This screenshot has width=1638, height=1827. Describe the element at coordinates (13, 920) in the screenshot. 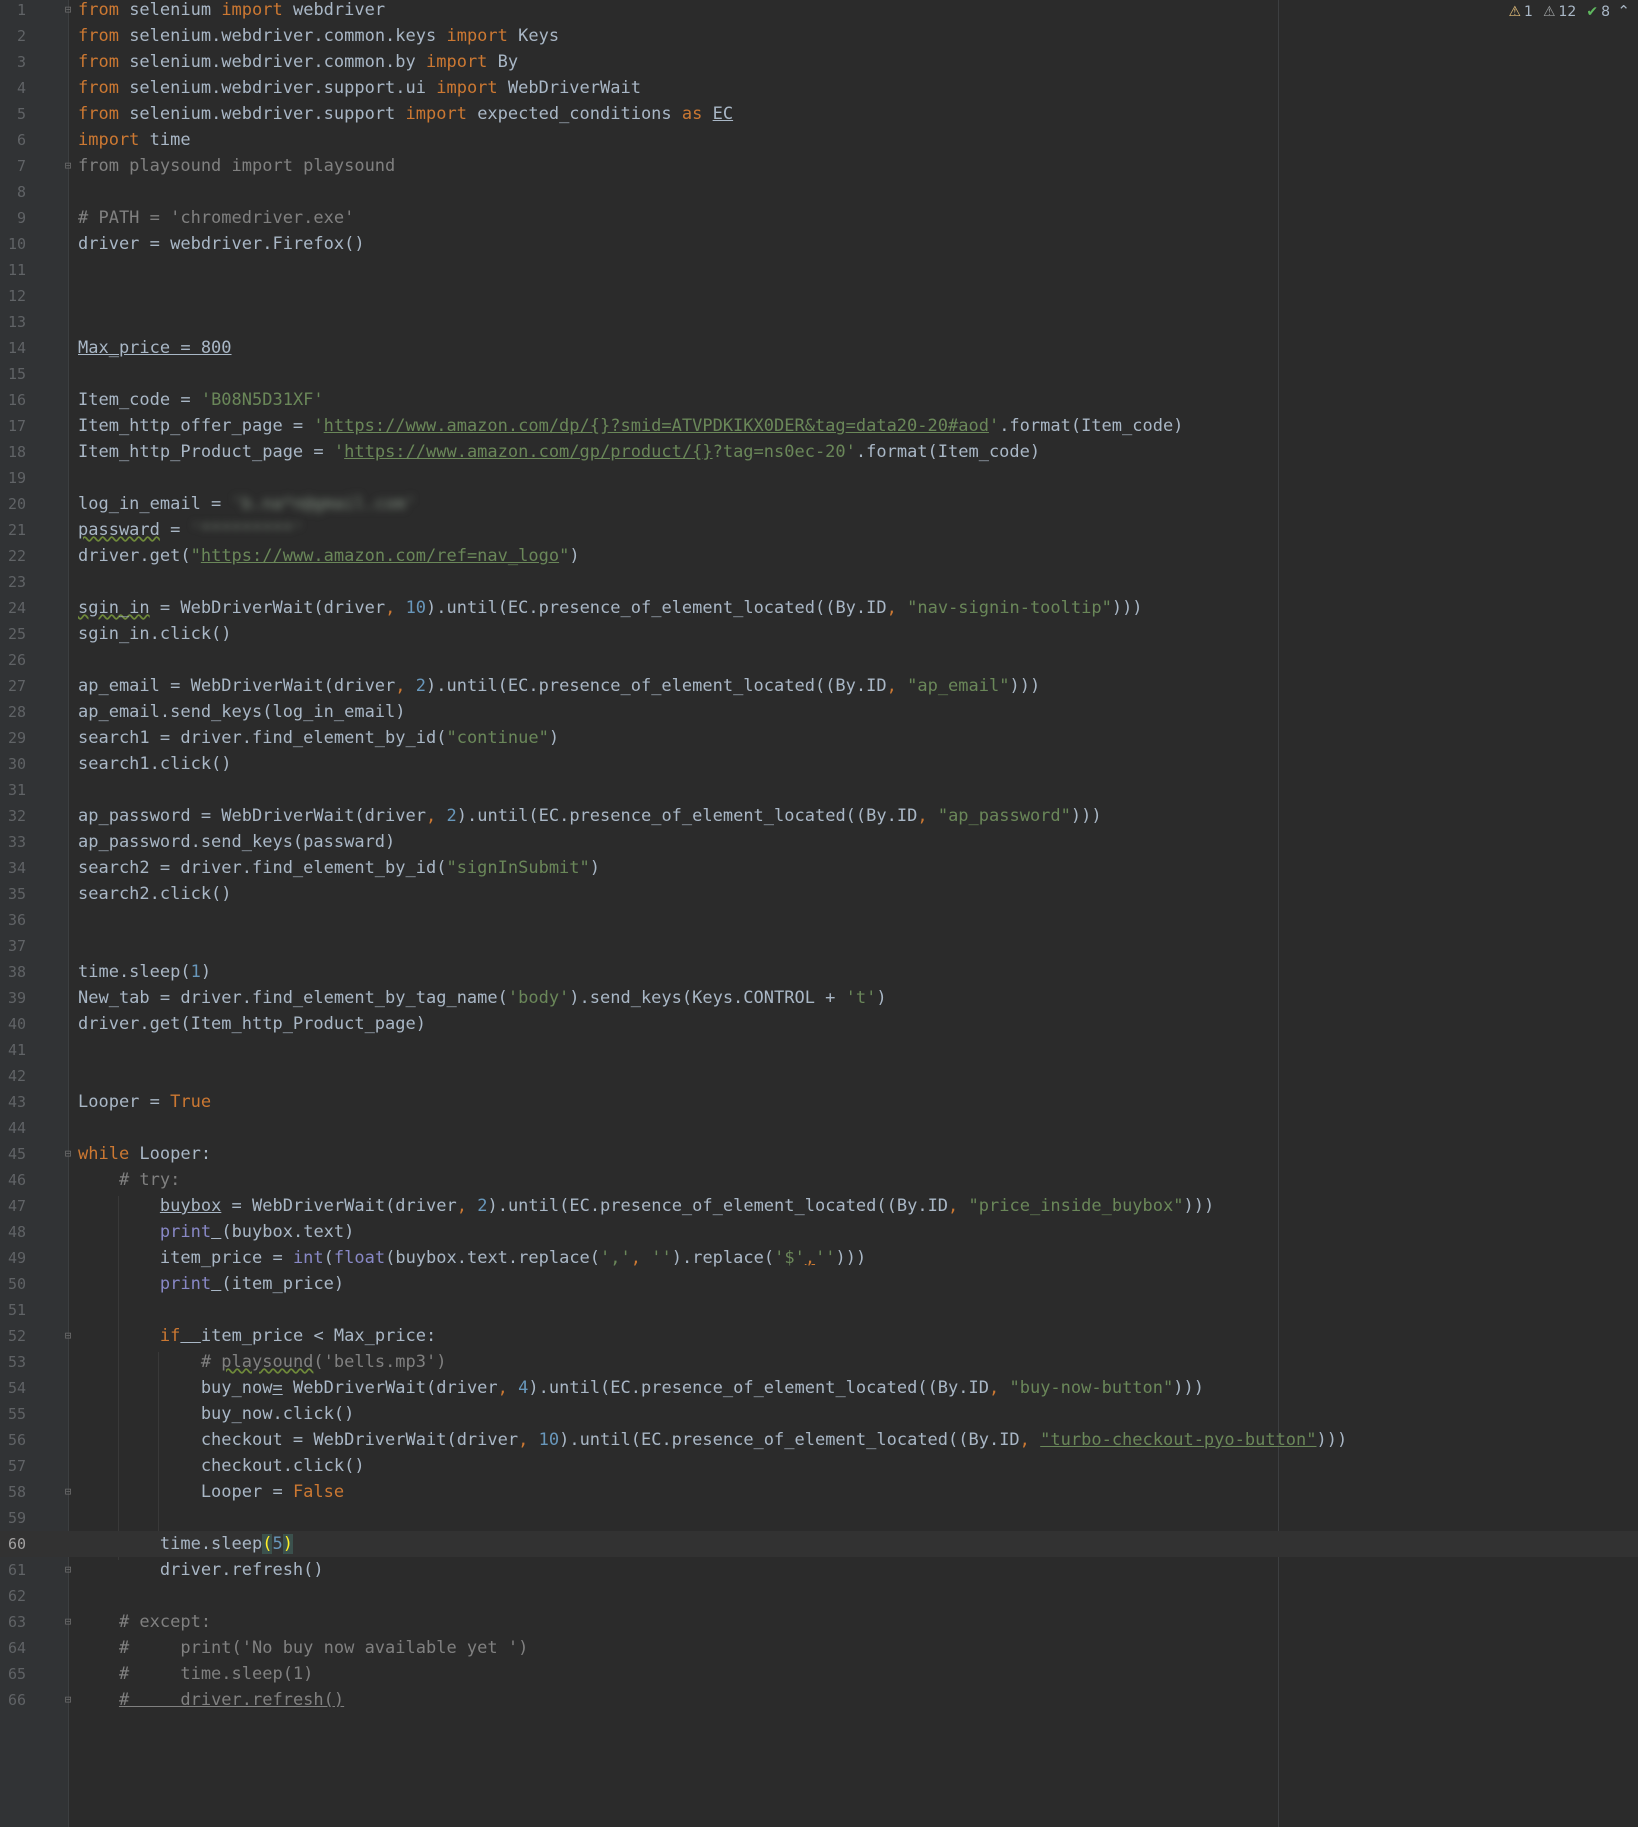

I see `line-number: 36` at that location.